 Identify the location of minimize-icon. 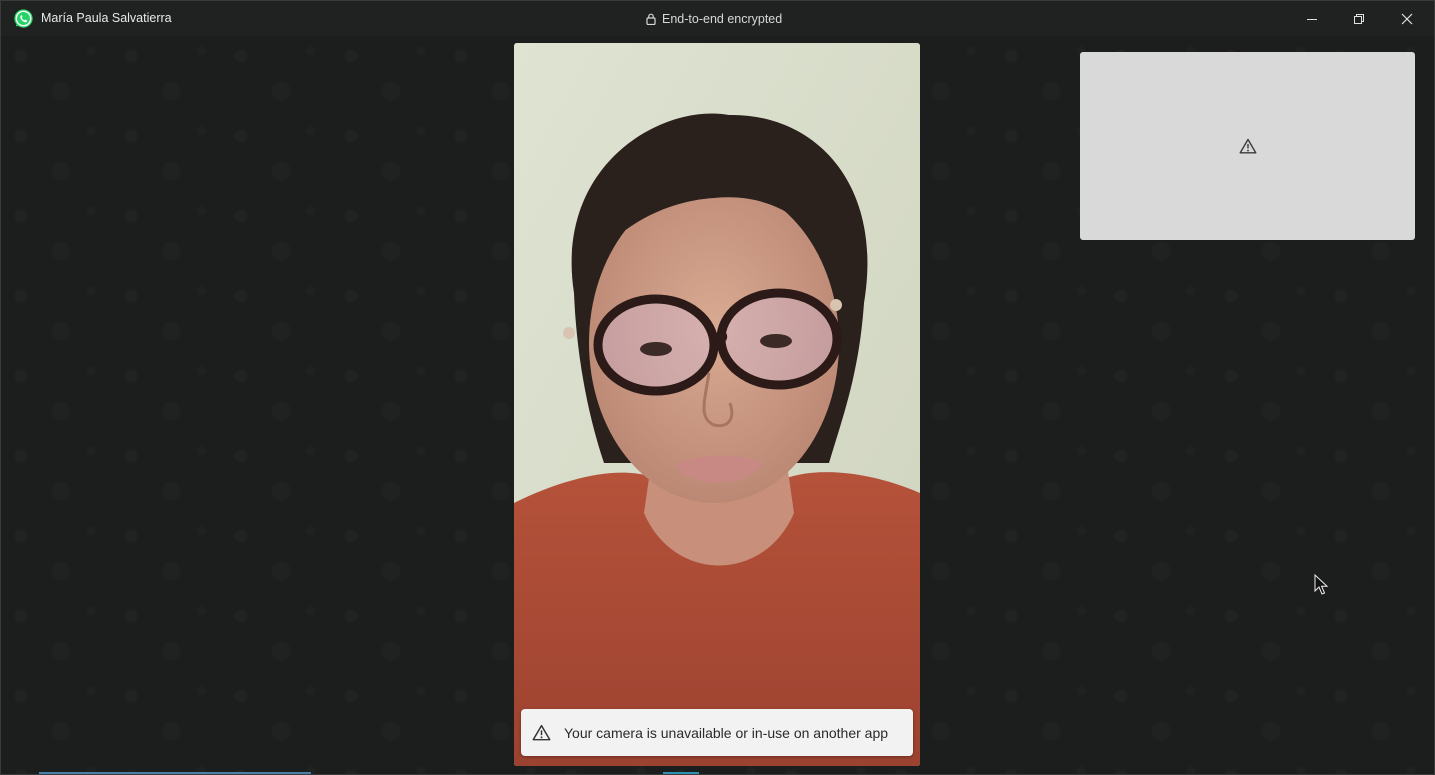
(1312, 19).